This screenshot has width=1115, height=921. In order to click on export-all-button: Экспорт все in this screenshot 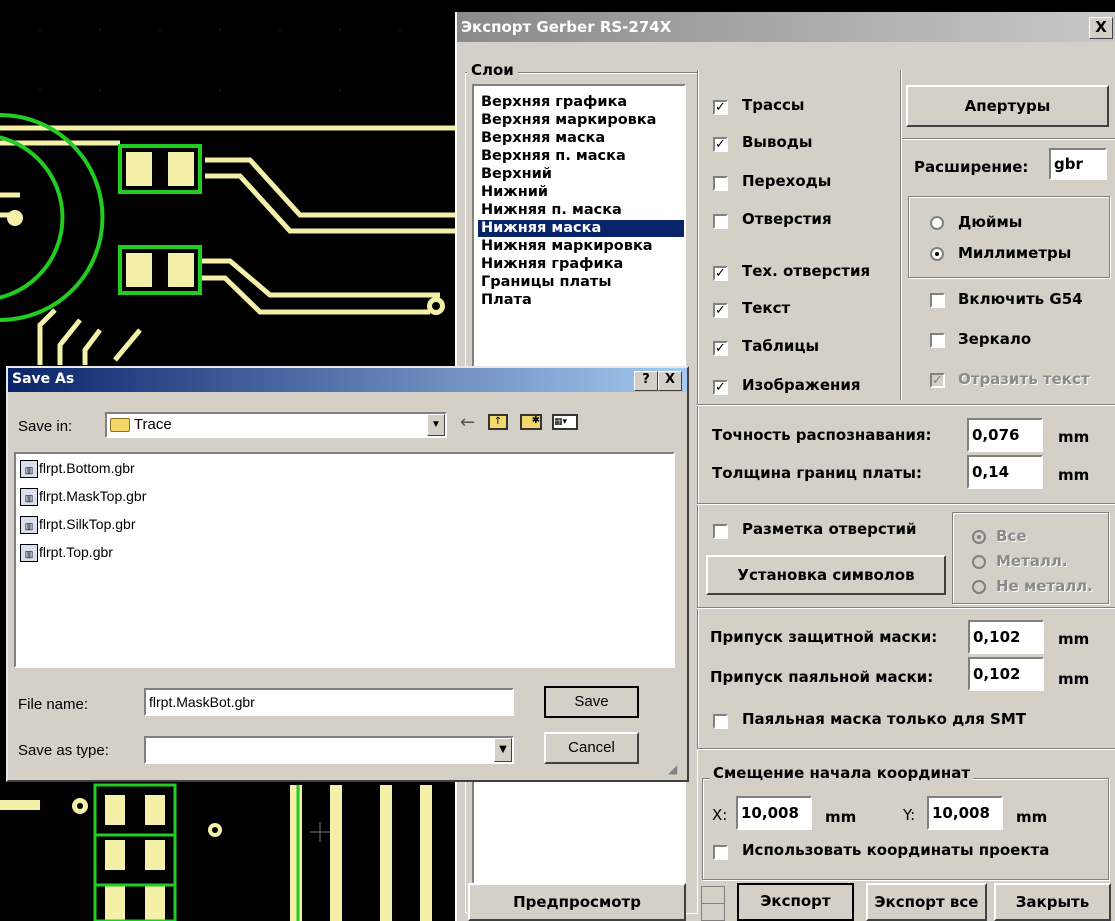, I will do `click(926, 902)`.